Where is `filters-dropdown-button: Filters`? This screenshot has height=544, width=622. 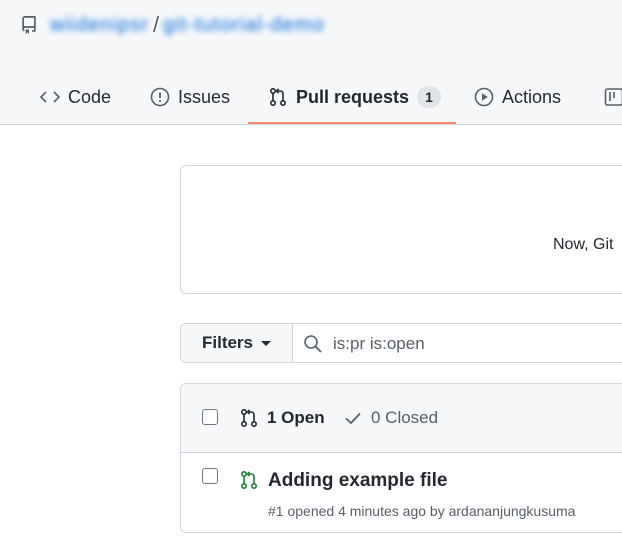 filters-dropdown-button: Filters is located at coordinates (237, 343).